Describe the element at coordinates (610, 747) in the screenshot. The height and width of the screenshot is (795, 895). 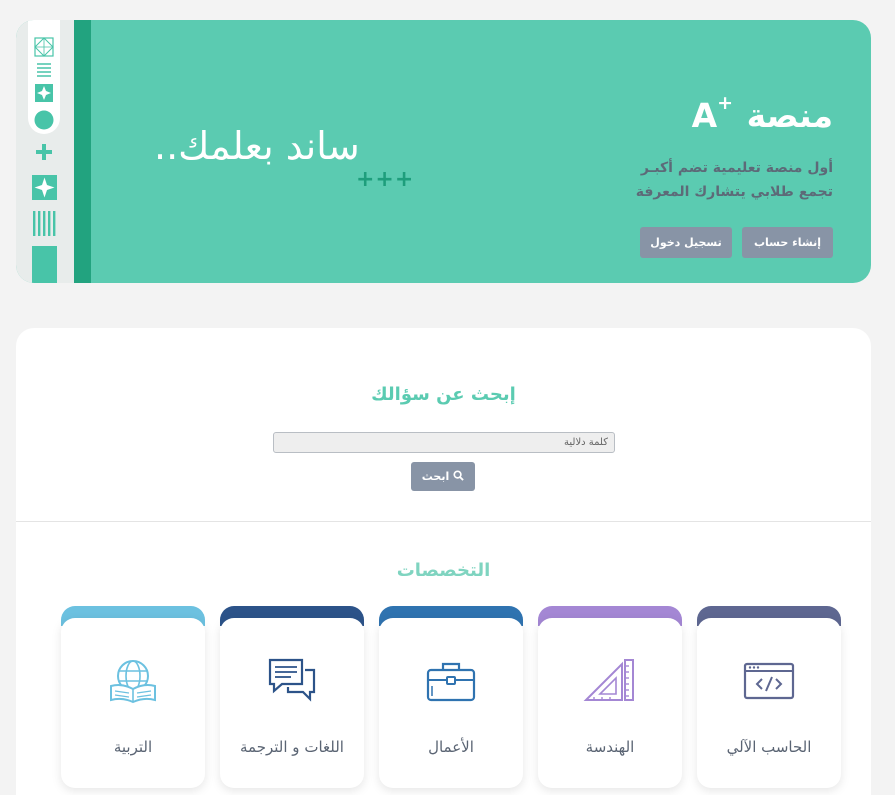
I see `spec-label: الهندسة` at that location.